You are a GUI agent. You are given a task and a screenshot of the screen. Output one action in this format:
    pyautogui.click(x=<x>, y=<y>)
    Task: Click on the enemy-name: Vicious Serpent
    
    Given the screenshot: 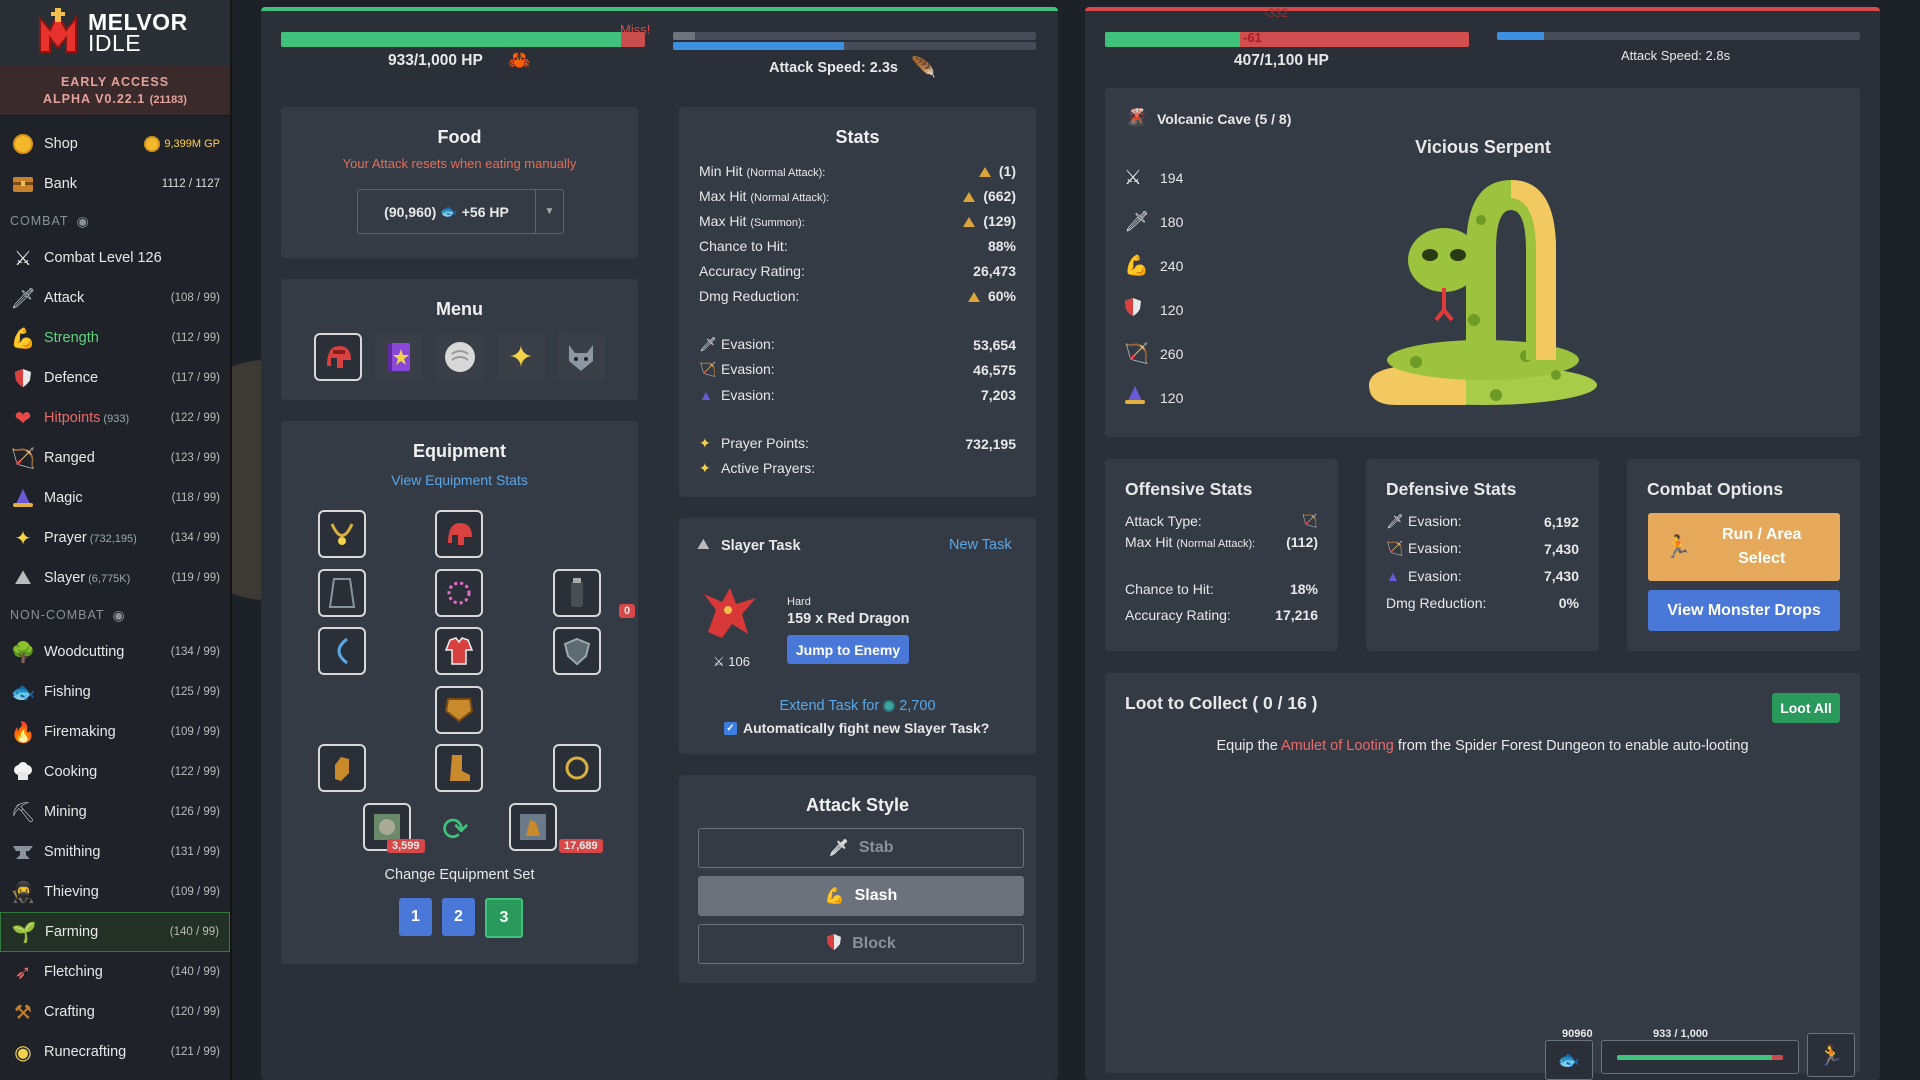 What is the action you would take?
    pyautogui.click(x=1483, y=147)
    